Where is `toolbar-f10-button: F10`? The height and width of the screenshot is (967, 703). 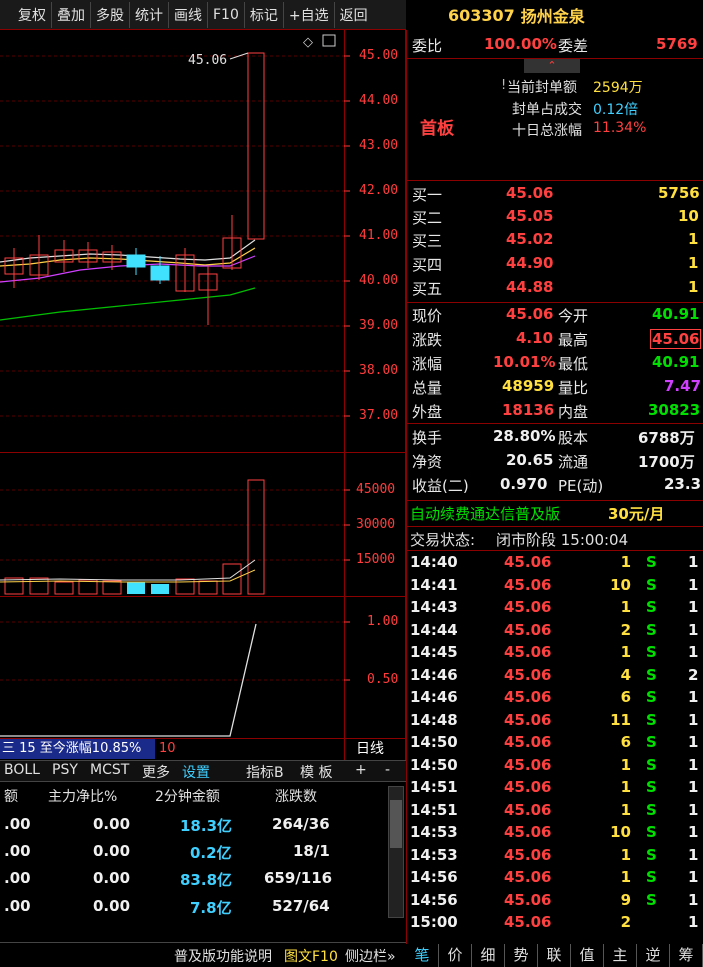
toolbar-f10-button: F10 is located at coordinates (226, 14).